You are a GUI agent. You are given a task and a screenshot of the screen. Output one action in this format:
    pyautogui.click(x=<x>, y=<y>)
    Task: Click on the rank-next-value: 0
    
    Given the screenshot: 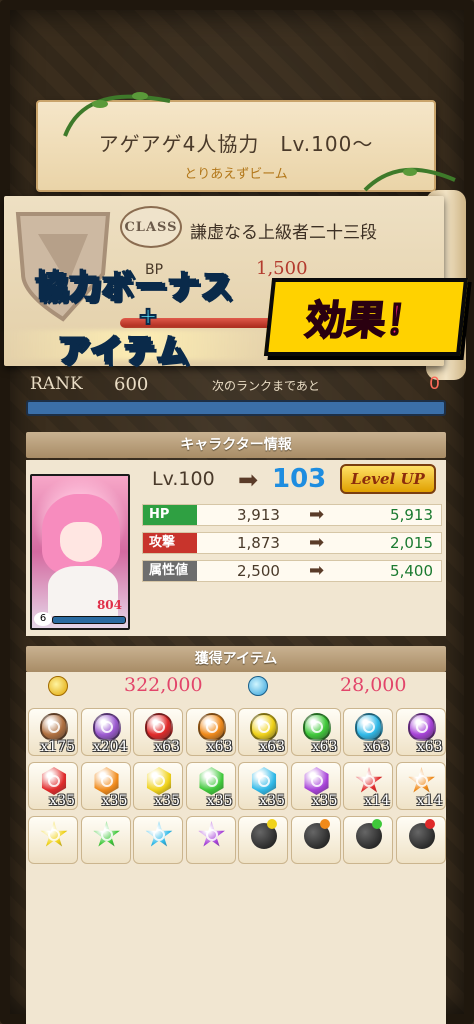 What is the action you would take?
    pyautogui.click(x=434, y=384)
    